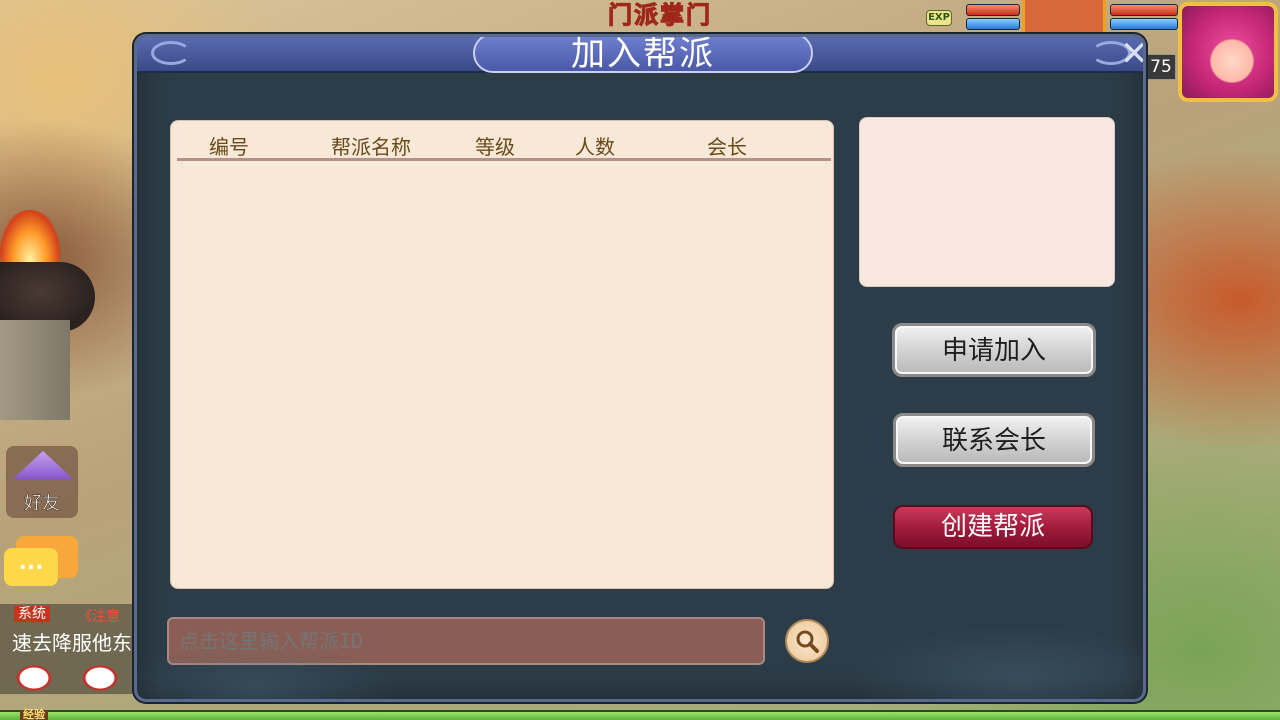 The width and height of the screenshot is (1280, 720). I want to click on player-avatar, so click(1228, 52).